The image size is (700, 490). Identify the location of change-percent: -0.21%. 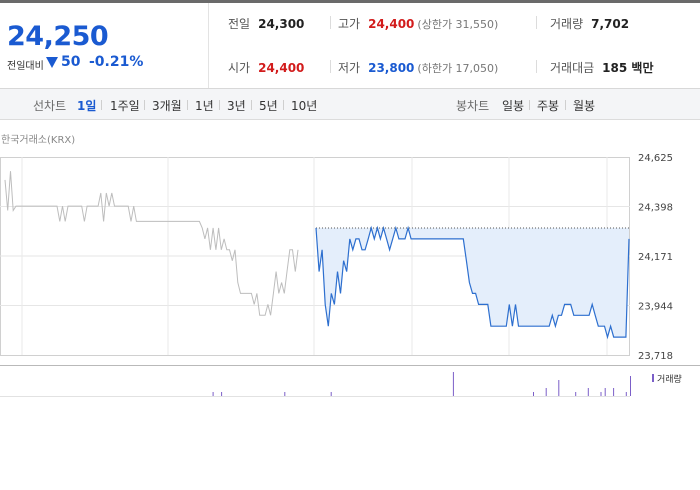
(116, 62).